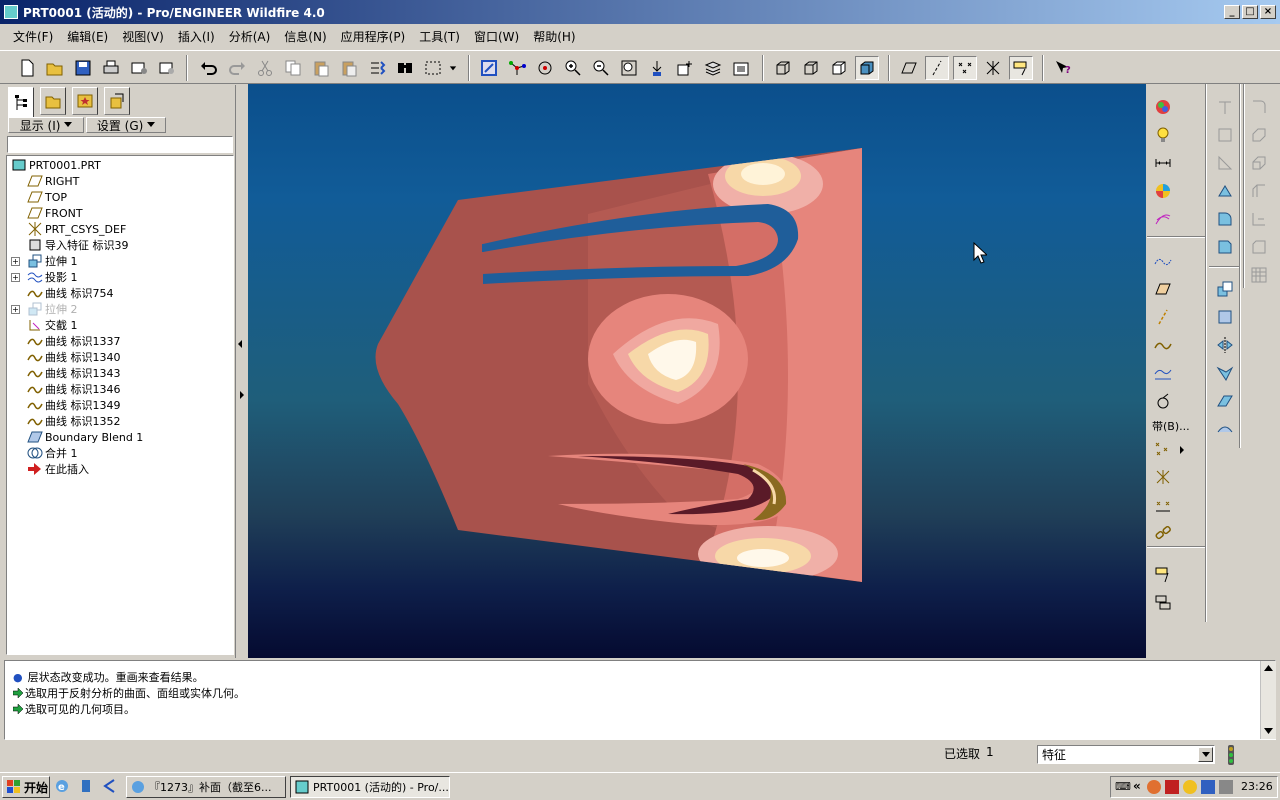 Image resolution: width=1280 pixels, height=800 pixels. Describe the element at coordinates (496, 36) in the screenshot. I see `menu-window: 窗口(W)` at that location.